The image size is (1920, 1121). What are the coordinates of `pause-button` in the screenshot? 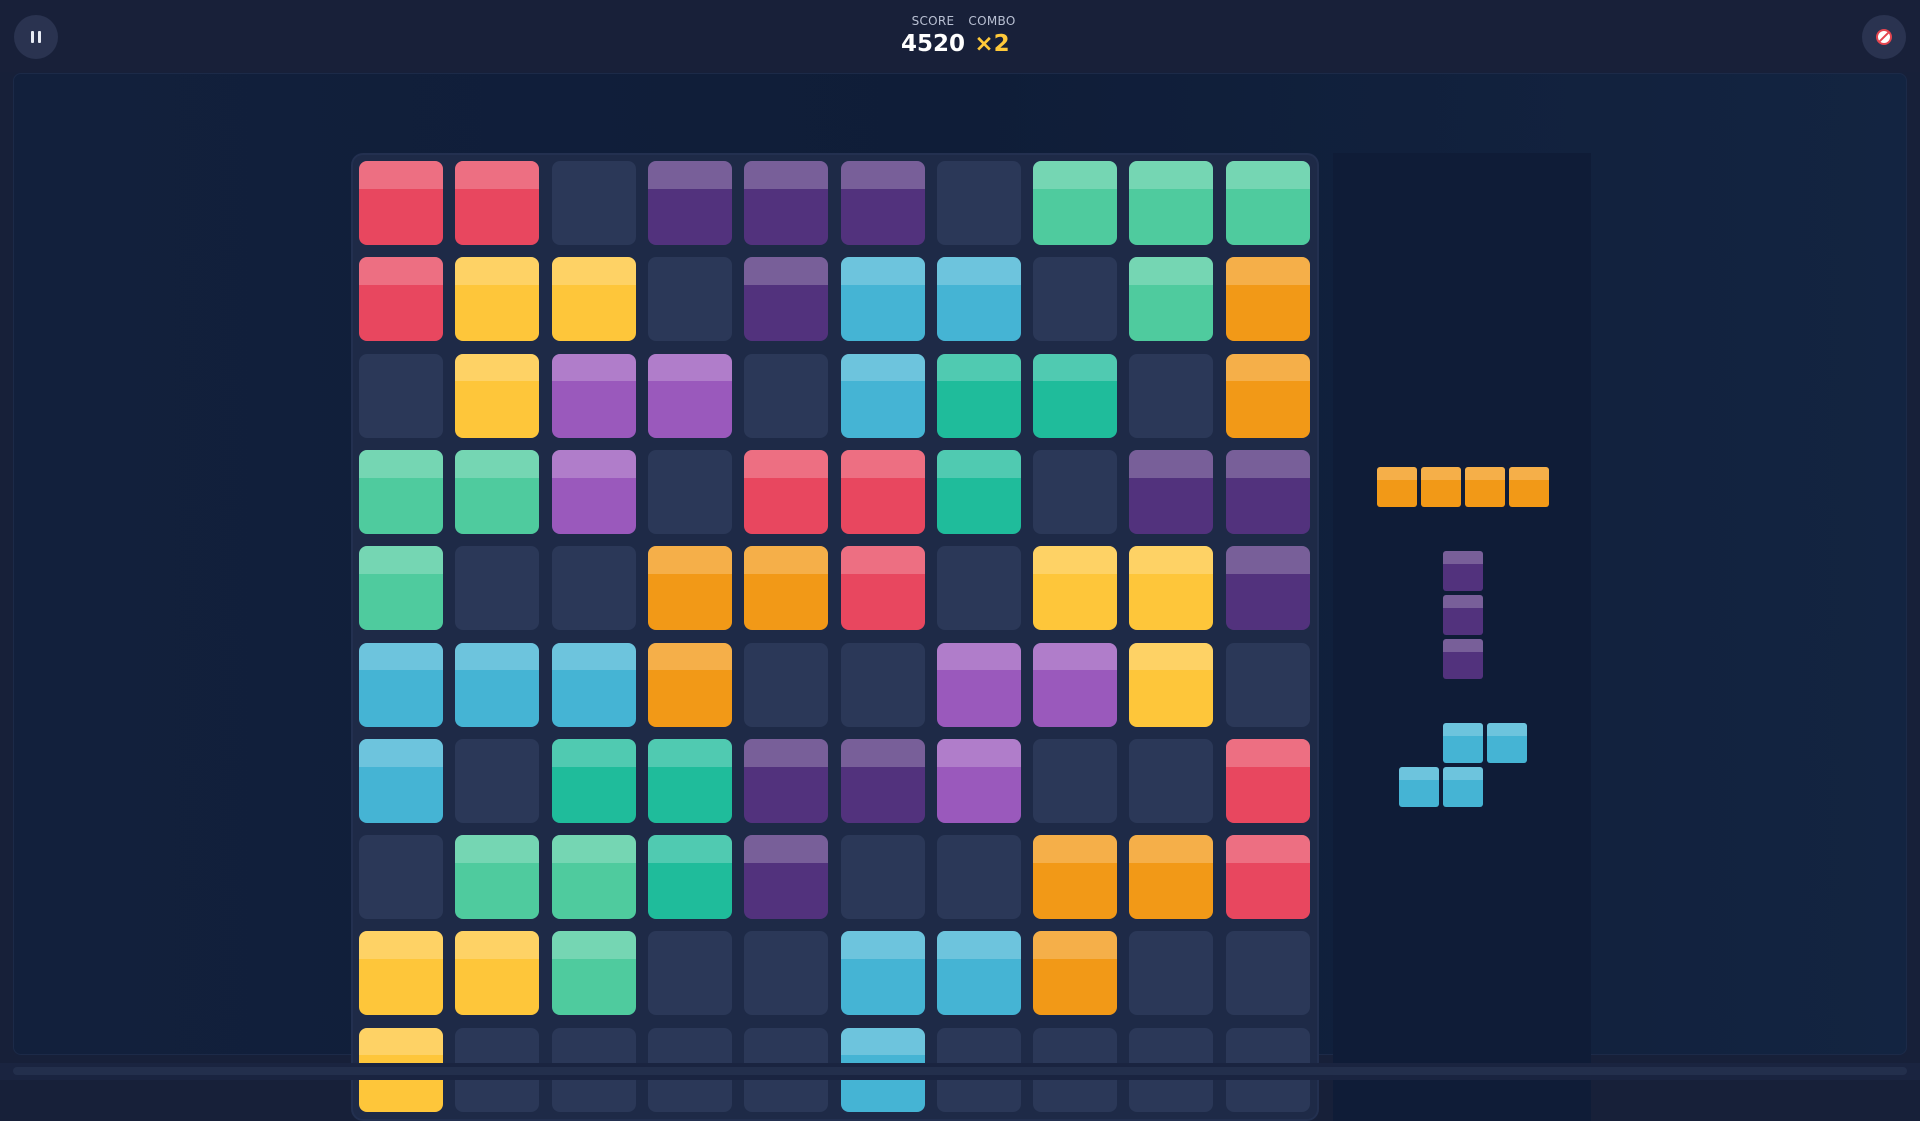 It's located at (36, 37).